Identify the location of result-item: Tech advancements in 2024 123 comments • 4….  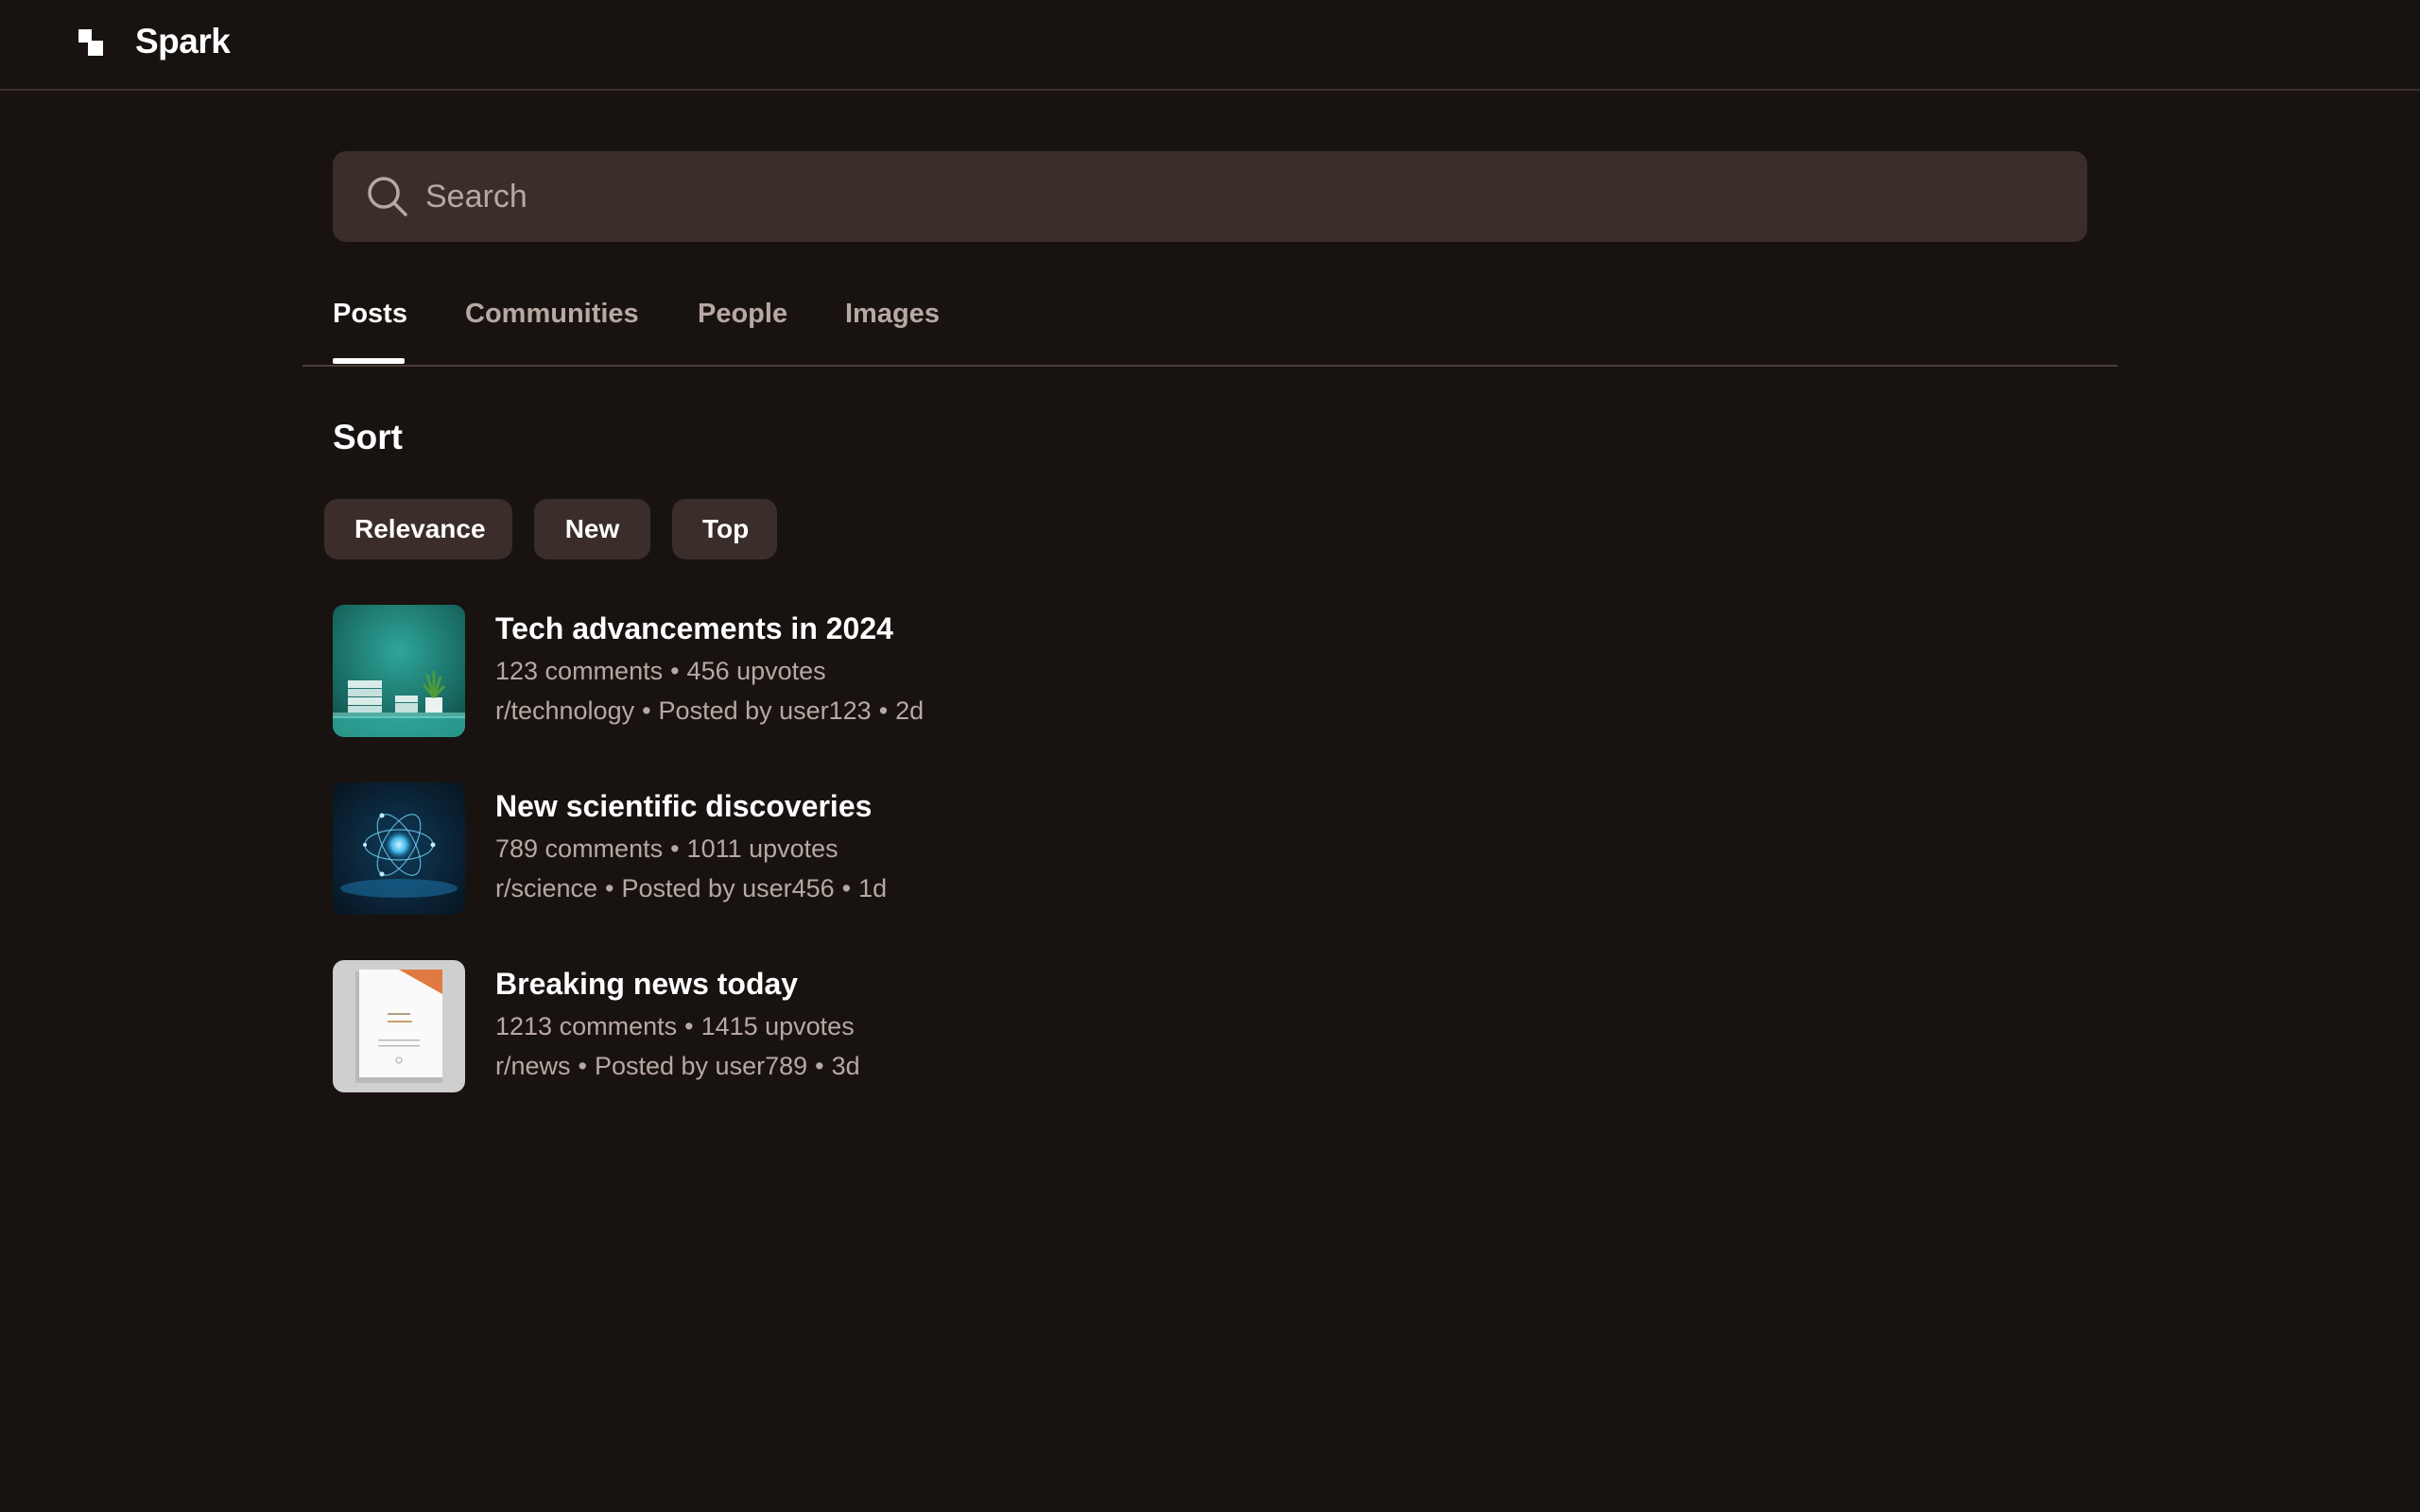
(900, 671).